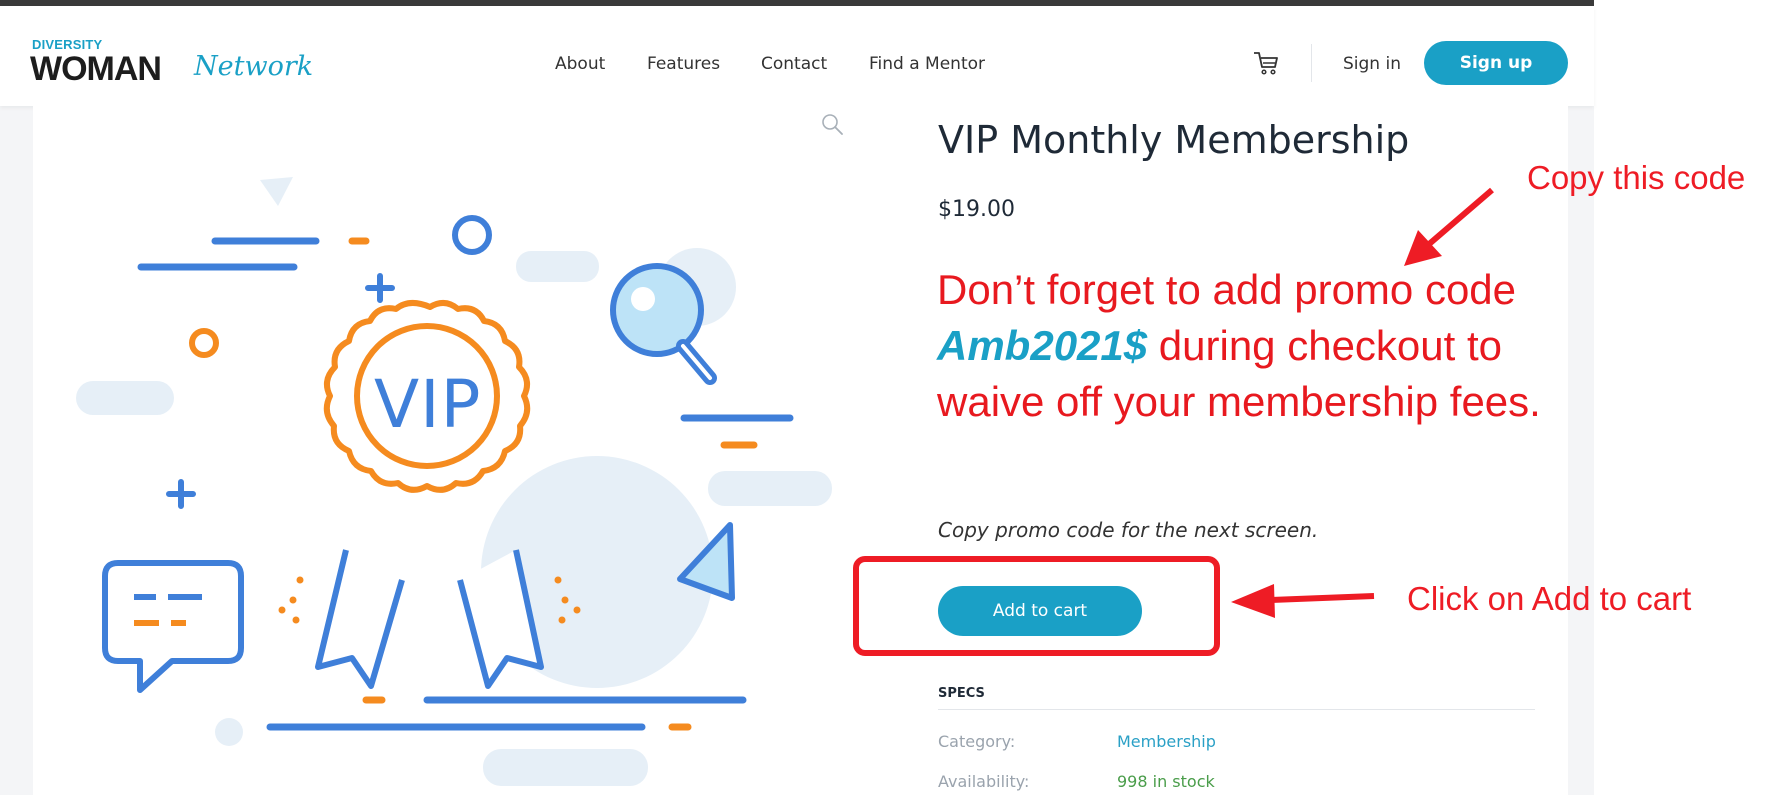 The width and height of the screenshot is (1785, 795). What do you see at coordinates (96, 69) in the screenshot?
I see `logo-woman-text: WOMAN` at bounding box center [96, 69].